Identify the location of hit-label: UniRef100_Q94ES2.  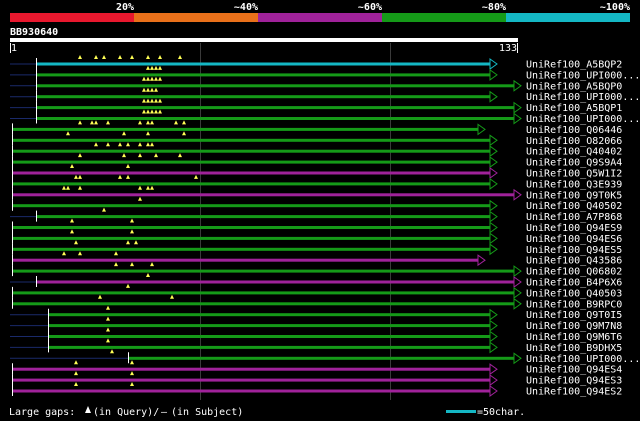
(574, 392).